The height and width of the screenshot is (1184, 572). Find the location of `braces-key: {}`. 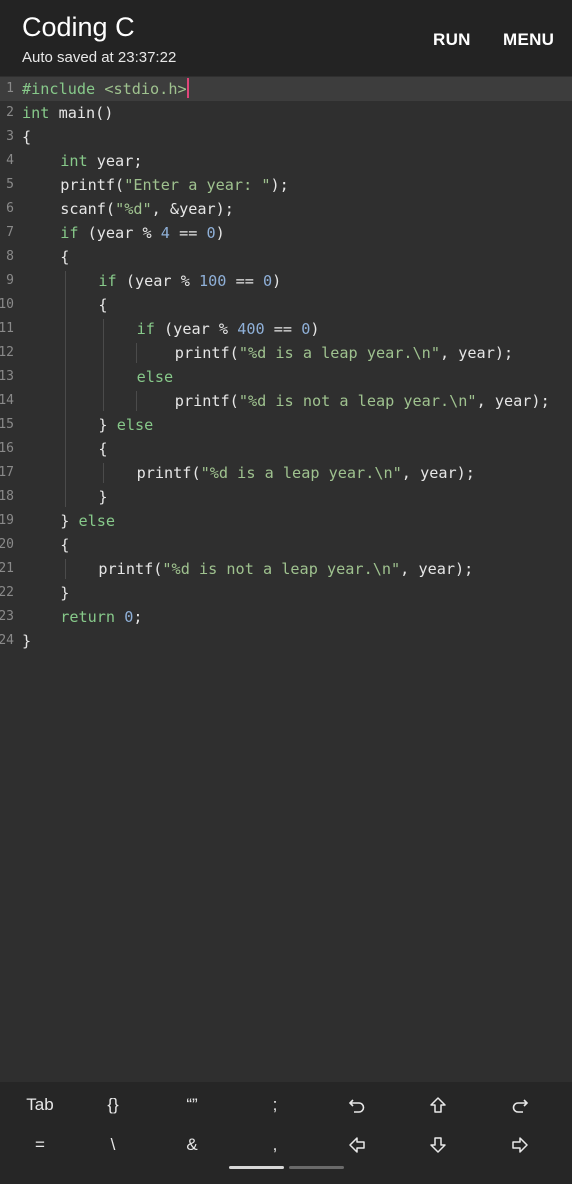

braces-key: {} is located at coordinates (113, 1105).